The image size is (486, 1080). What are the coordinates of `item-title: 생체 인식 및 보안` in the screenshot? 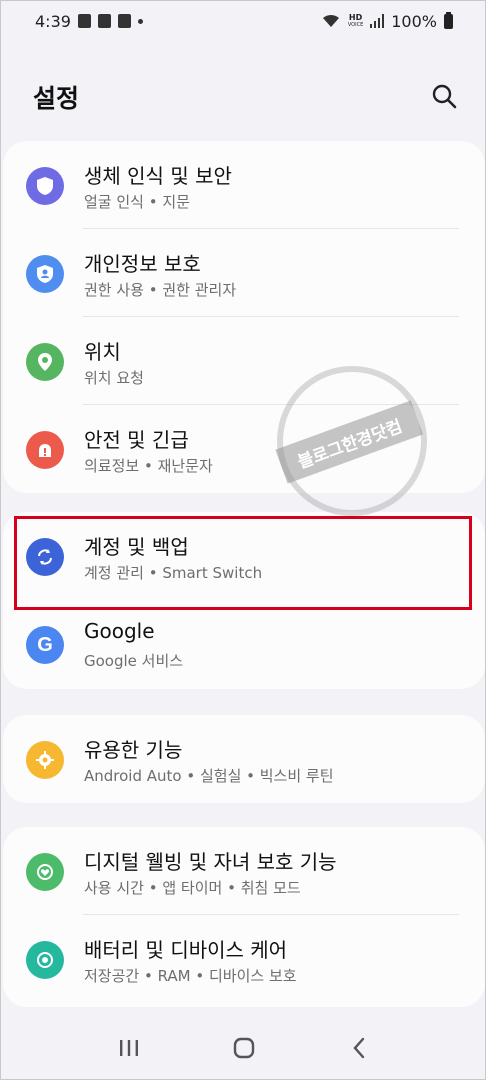 It's located at (158, 176).